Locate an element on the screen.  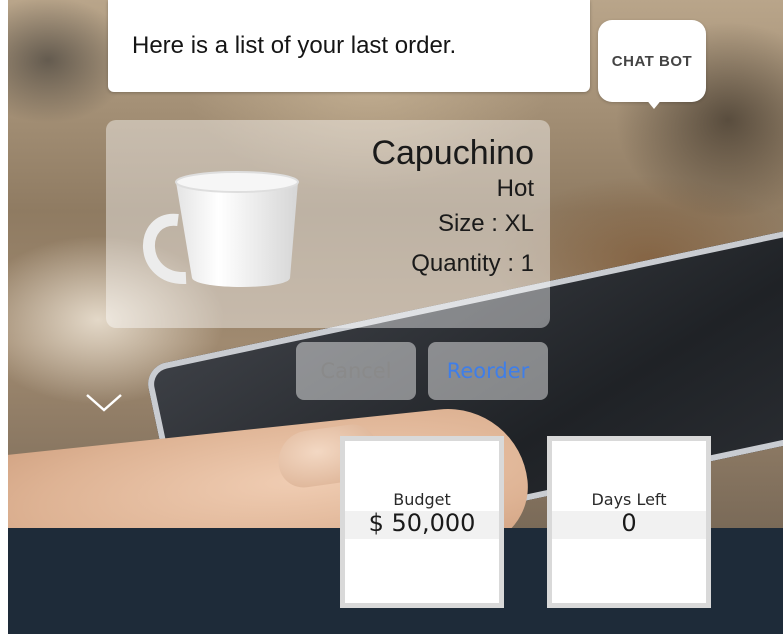
budget-value: $ 50,000 is located at coordinates (422, 523).